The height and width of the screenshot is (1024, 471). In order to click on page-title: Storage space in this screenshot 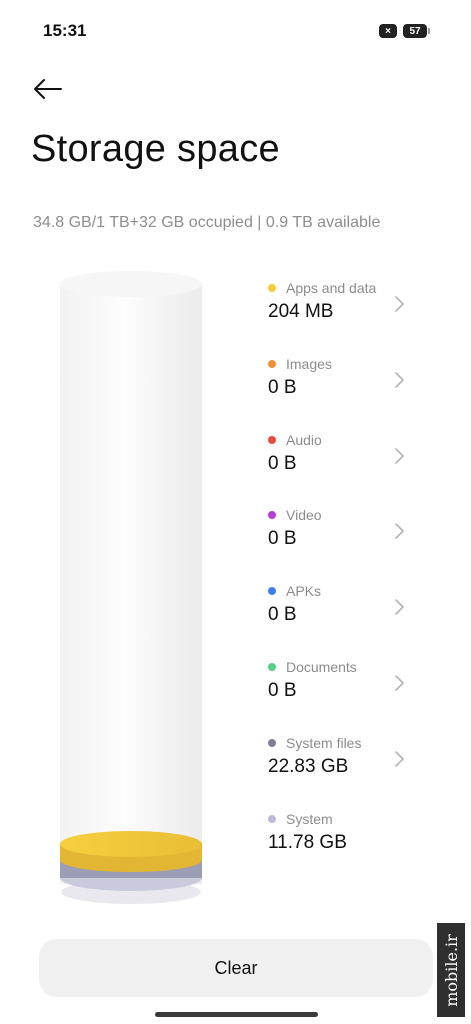, I will do `click(155, 149)`.